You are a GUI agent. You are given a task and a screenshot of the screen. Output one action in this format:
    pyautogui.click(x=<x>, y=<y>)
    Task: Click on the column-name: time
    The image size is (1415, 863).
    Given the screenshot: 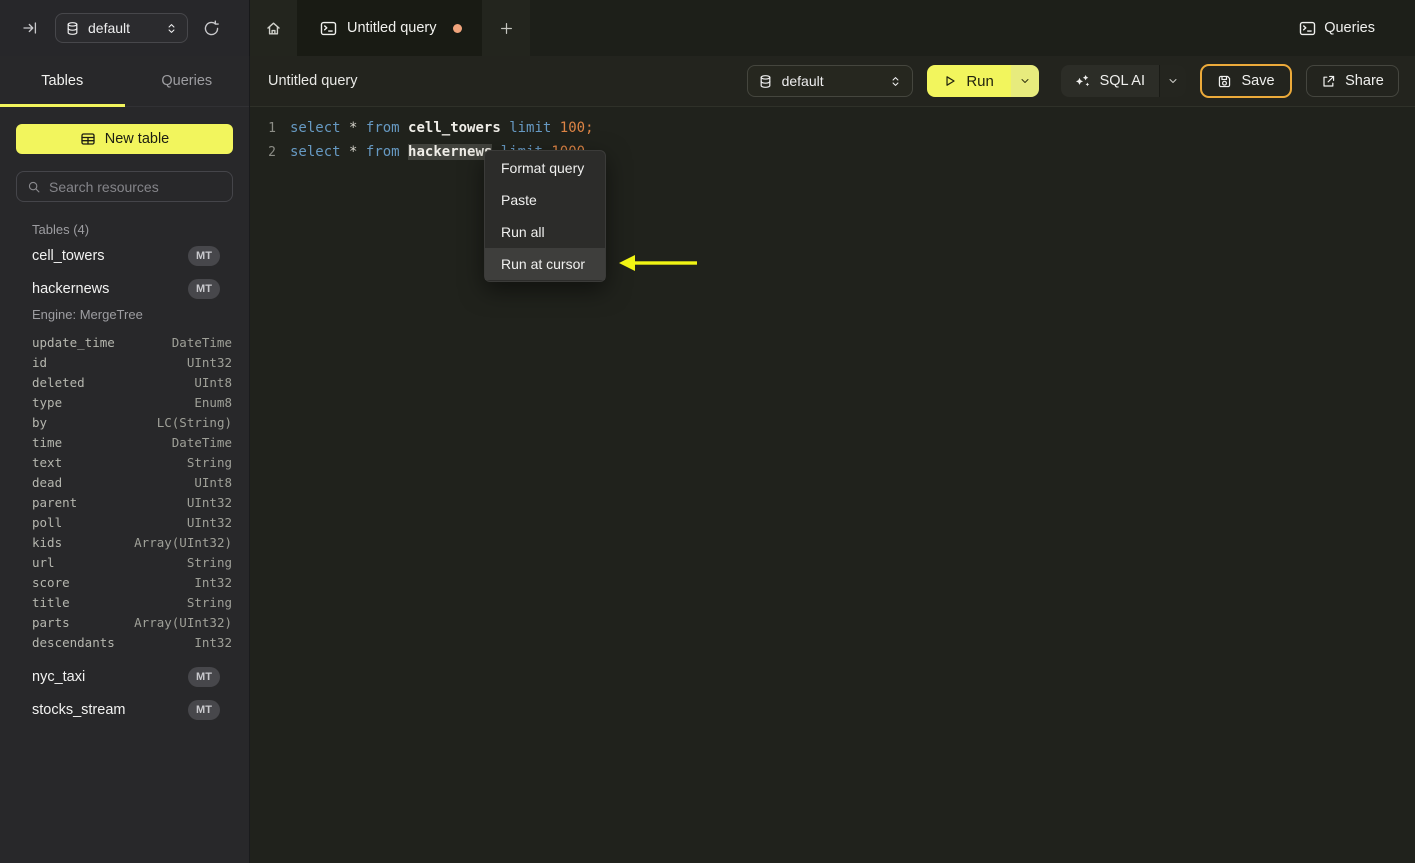 What is the action you would take?
    pyautogui.click(x=47, y=442)
    